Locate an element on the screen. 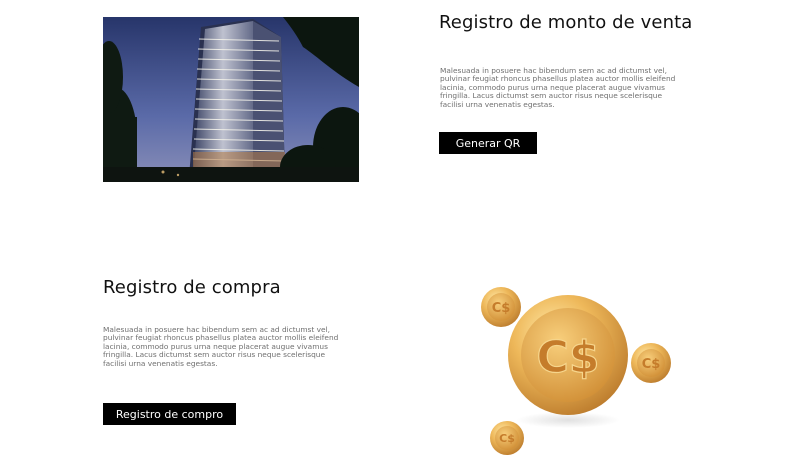 The height and width of the screenshot is (463, 800). coins-illustration: C$ C$ C$ C$ is located at coordinates (575, 371).